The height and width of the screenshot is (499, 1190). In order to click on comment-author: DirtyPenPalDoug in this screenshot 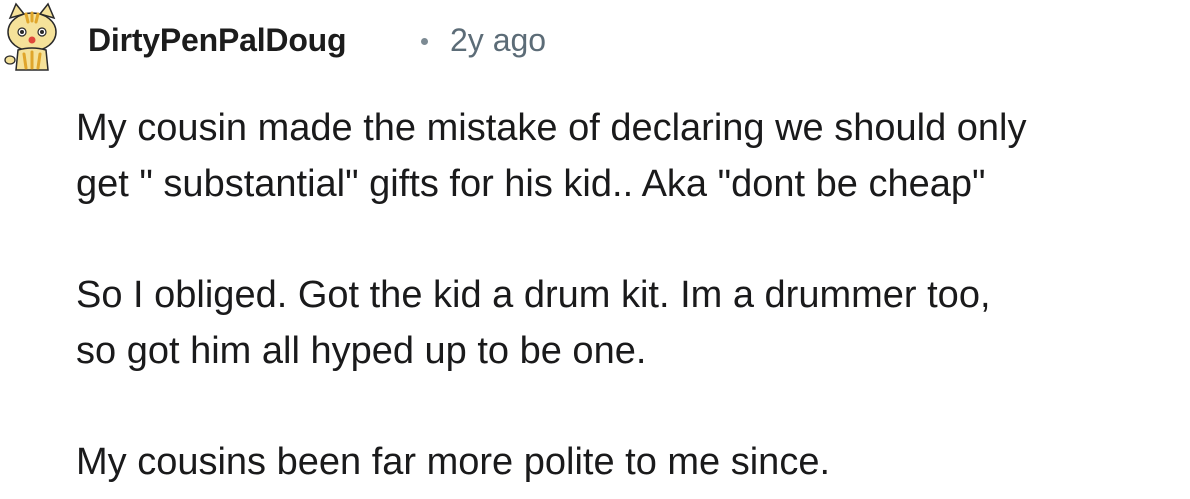, I will do `click(217, 40)`.